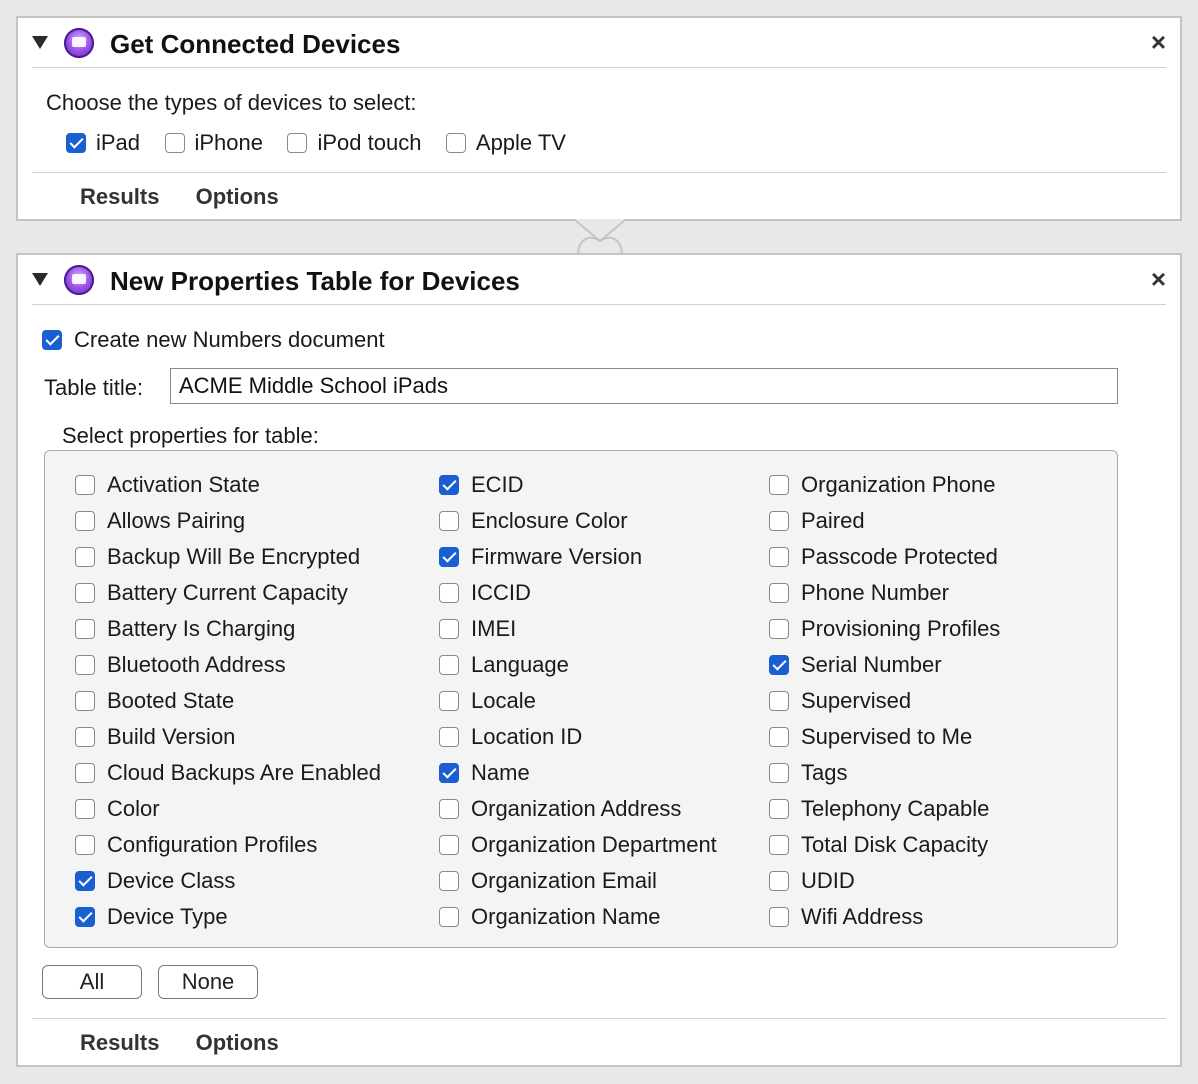  What do you see at coordinates (884, 701) in the screenshot?
I see `property-option: Supervised` at bounding box center [884, 701].